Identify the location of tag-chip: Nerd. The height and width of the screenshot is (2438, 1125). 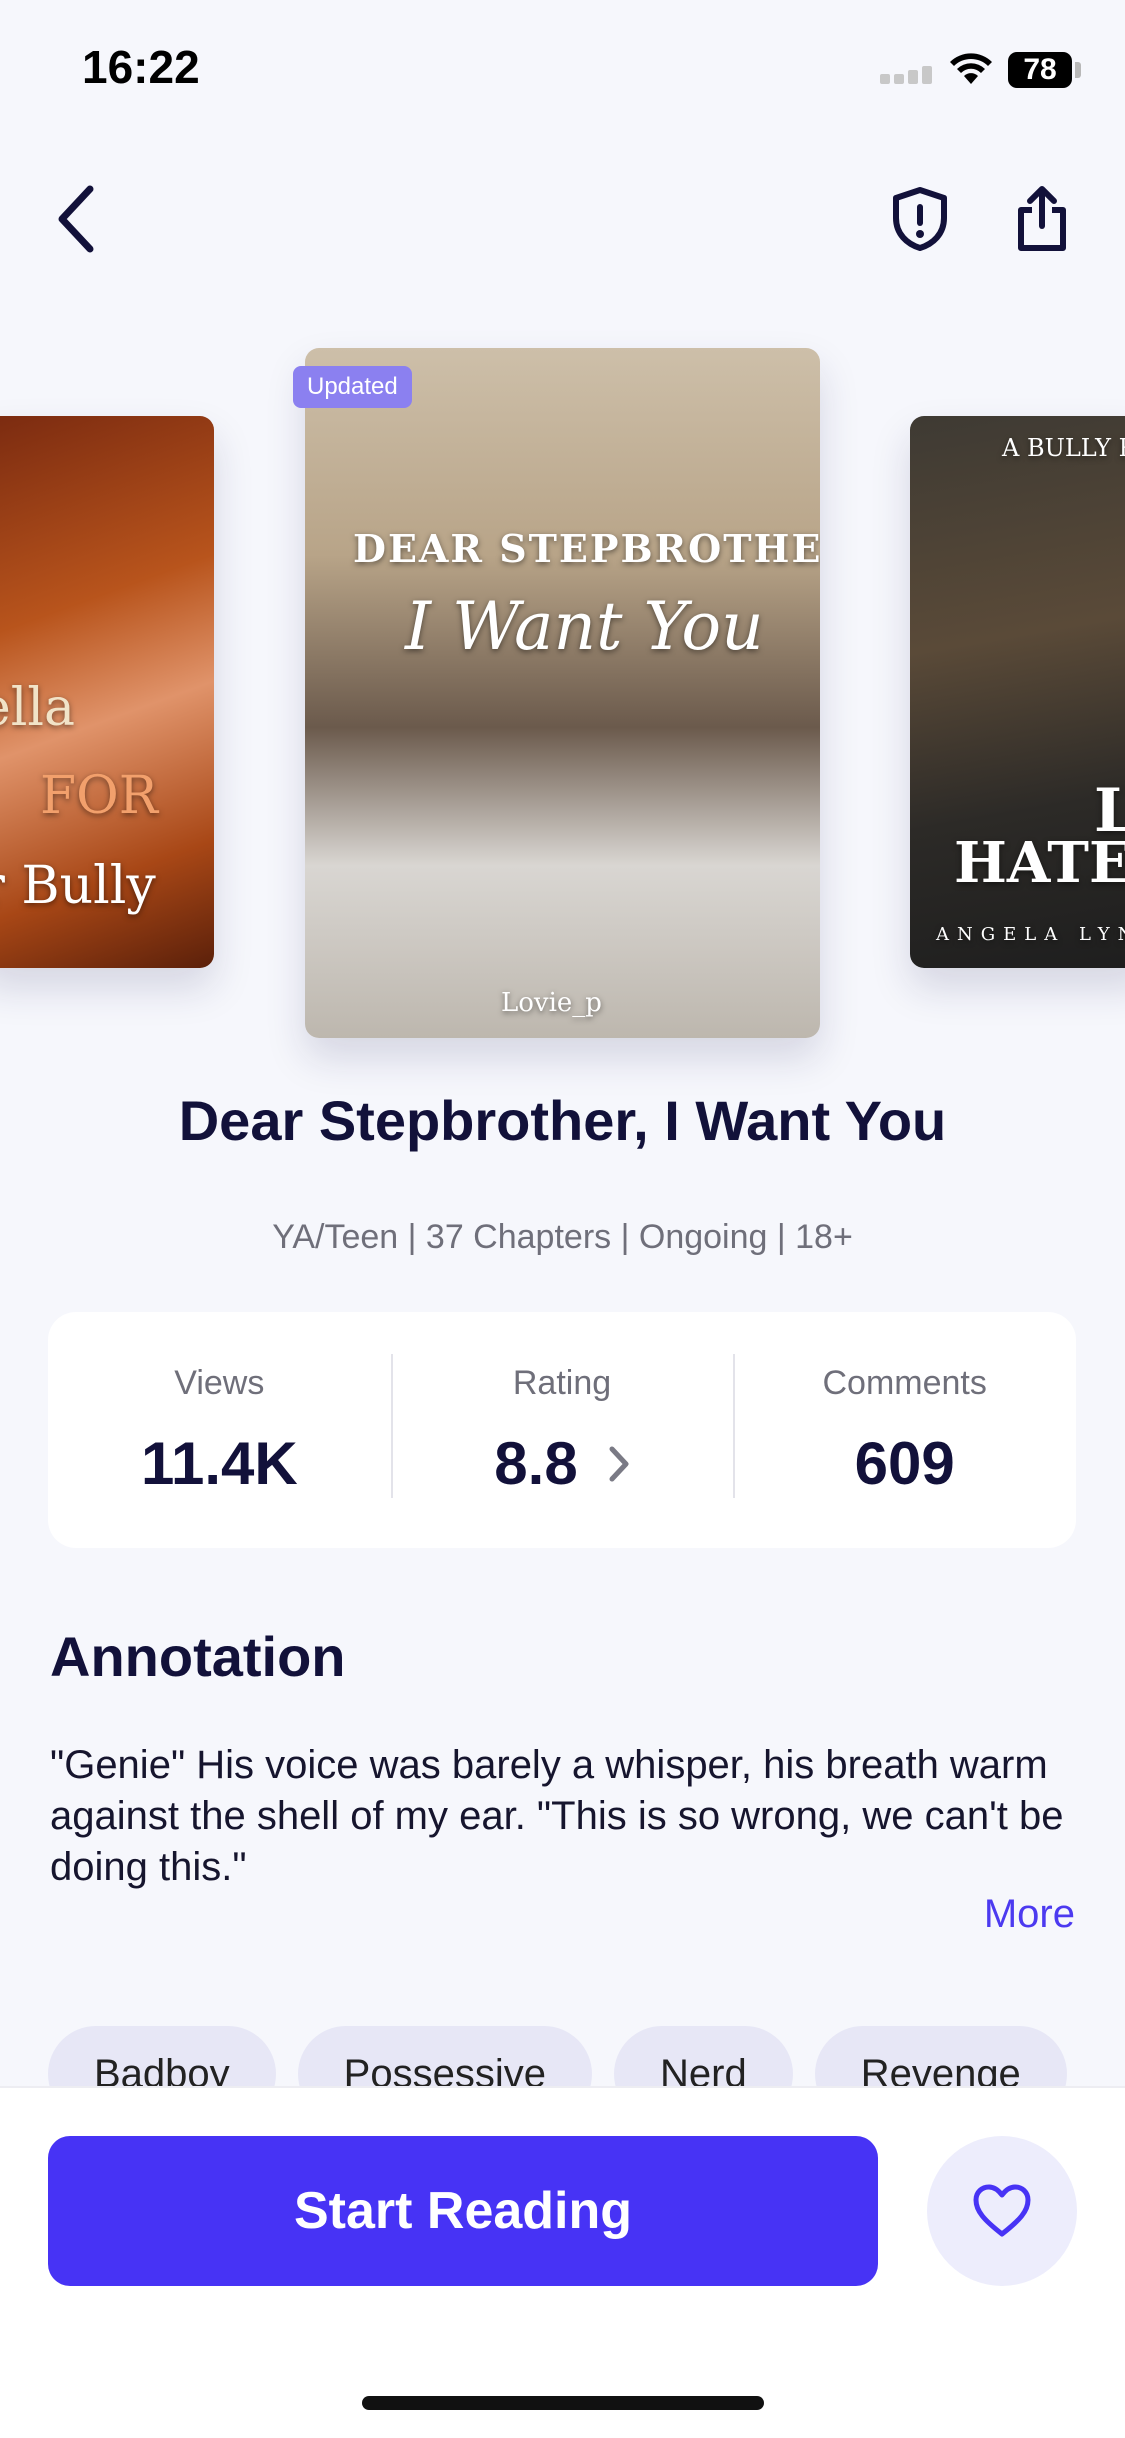
(703, 2056).